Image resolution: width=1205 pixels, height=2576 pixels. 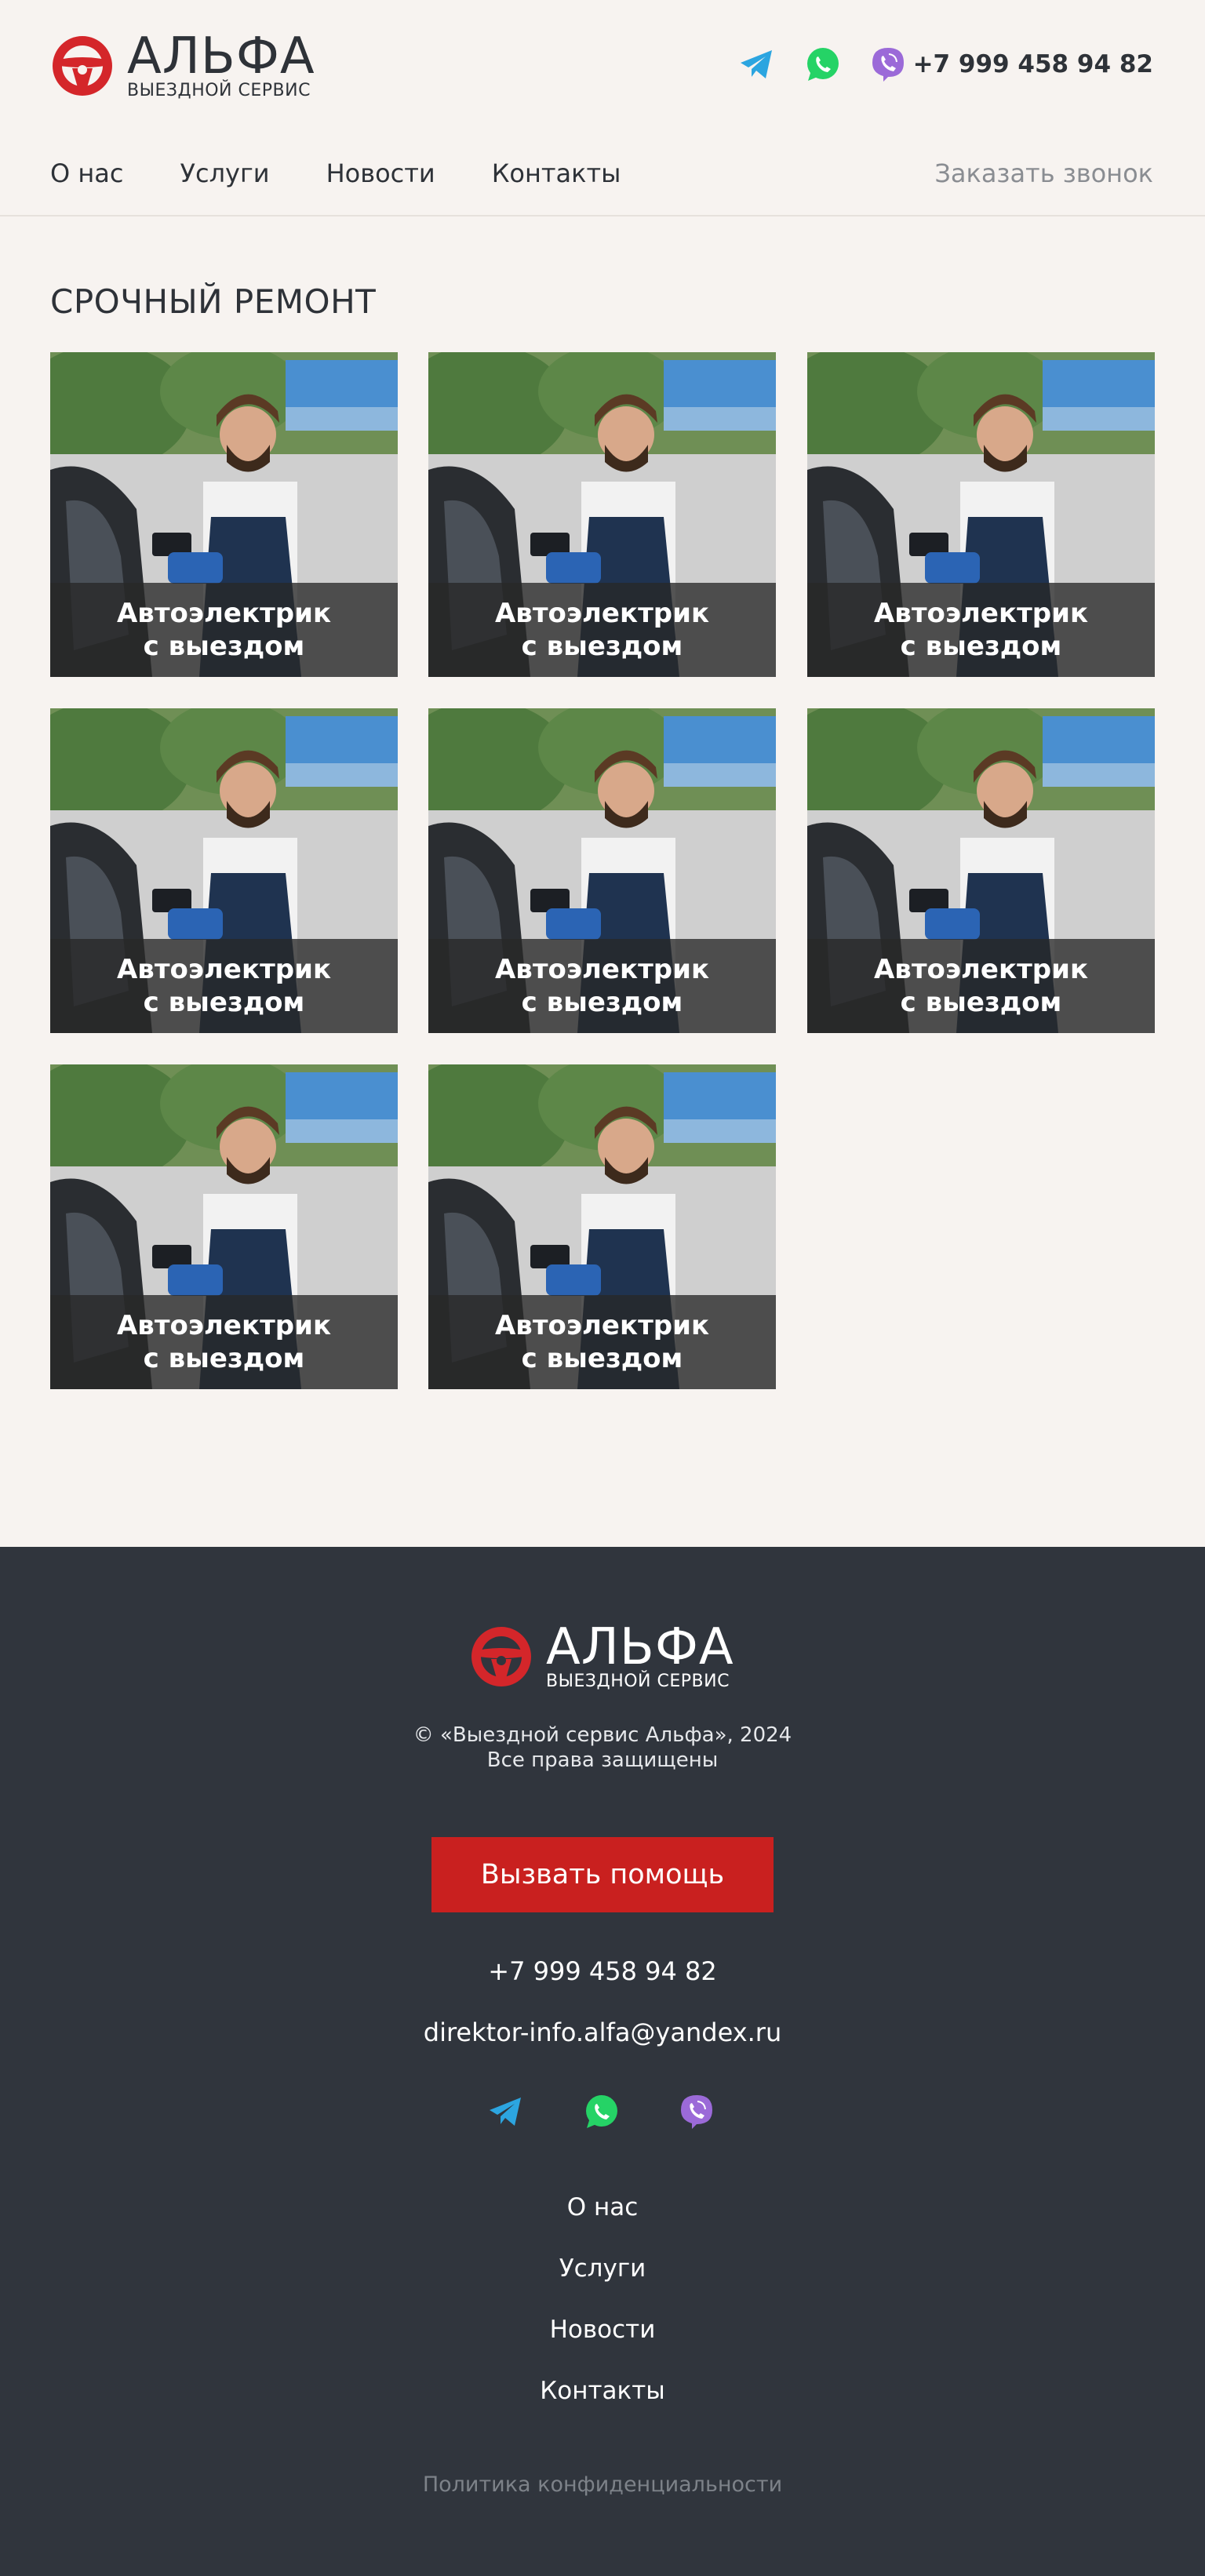 I want to click on brand-tagline: ВЫЕЗДНОЙ СЕРВИС, so click(x=219, y=90).